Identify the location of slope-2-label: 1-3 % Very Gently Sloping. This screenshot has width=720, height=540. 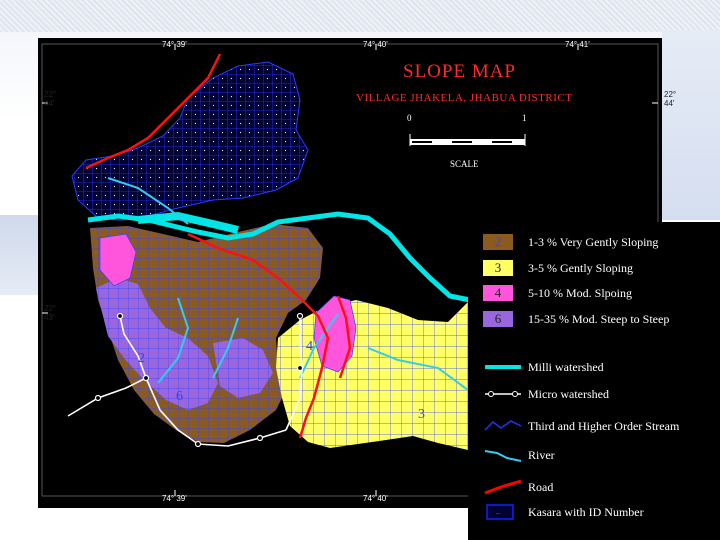
(593, 242).